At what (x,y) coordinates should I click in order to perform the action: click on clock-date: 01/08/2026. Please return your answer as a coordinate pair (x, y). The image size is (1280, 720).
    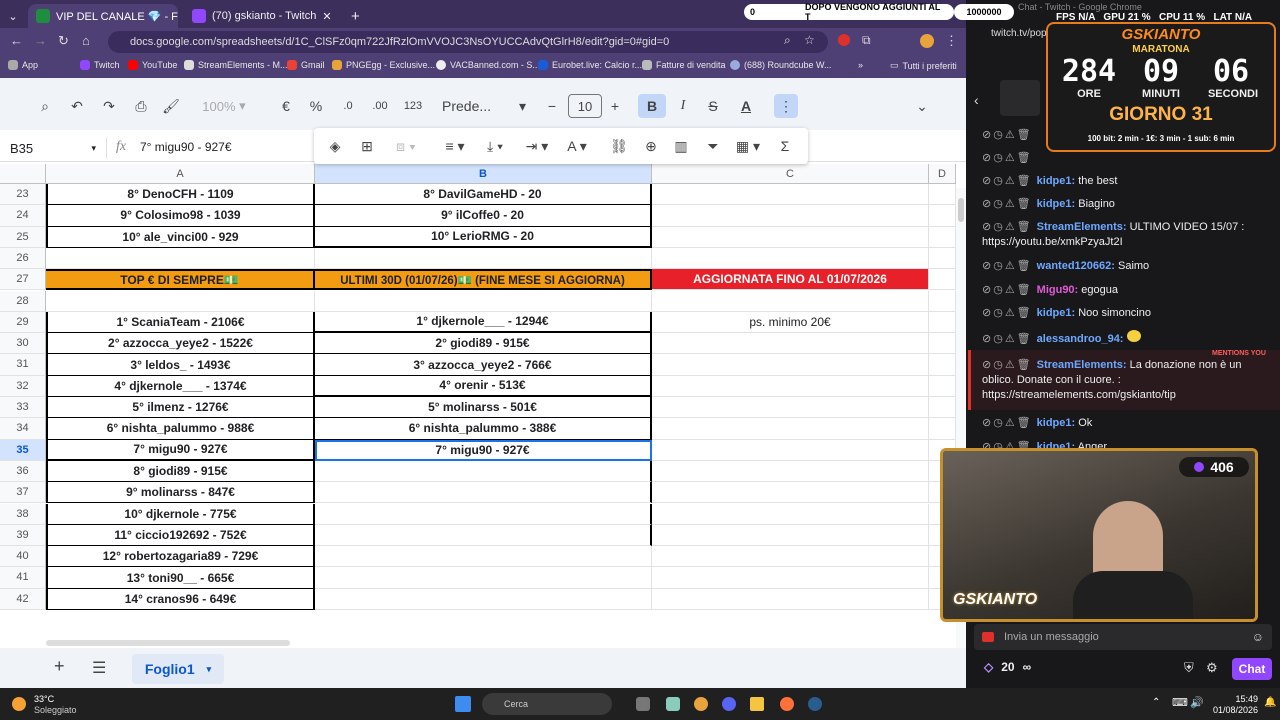
    Looking at the image, I should click on (1234, 710).